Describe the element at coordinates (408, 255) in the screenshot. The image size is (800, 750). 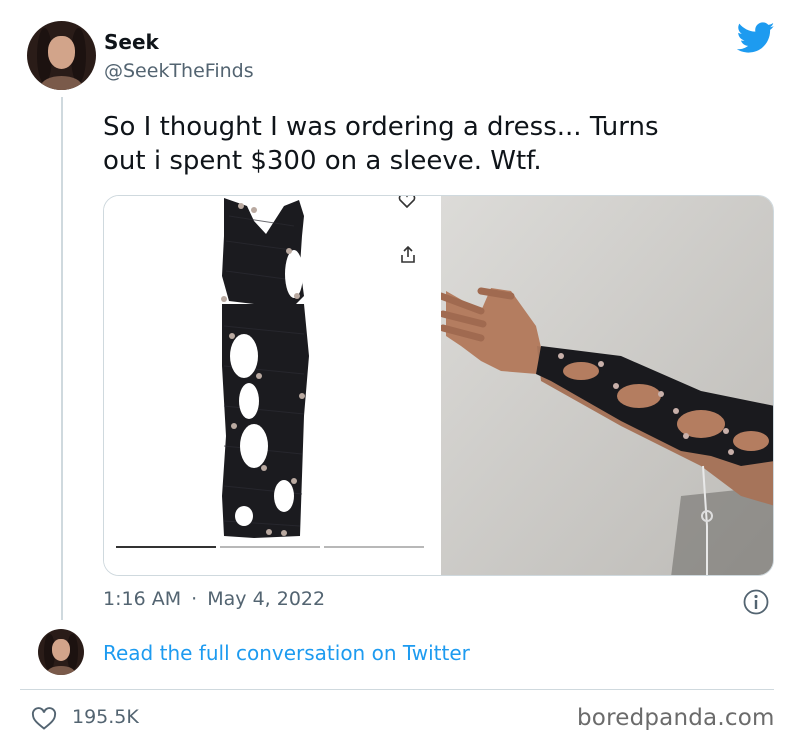
I see `share-icon` at that location.